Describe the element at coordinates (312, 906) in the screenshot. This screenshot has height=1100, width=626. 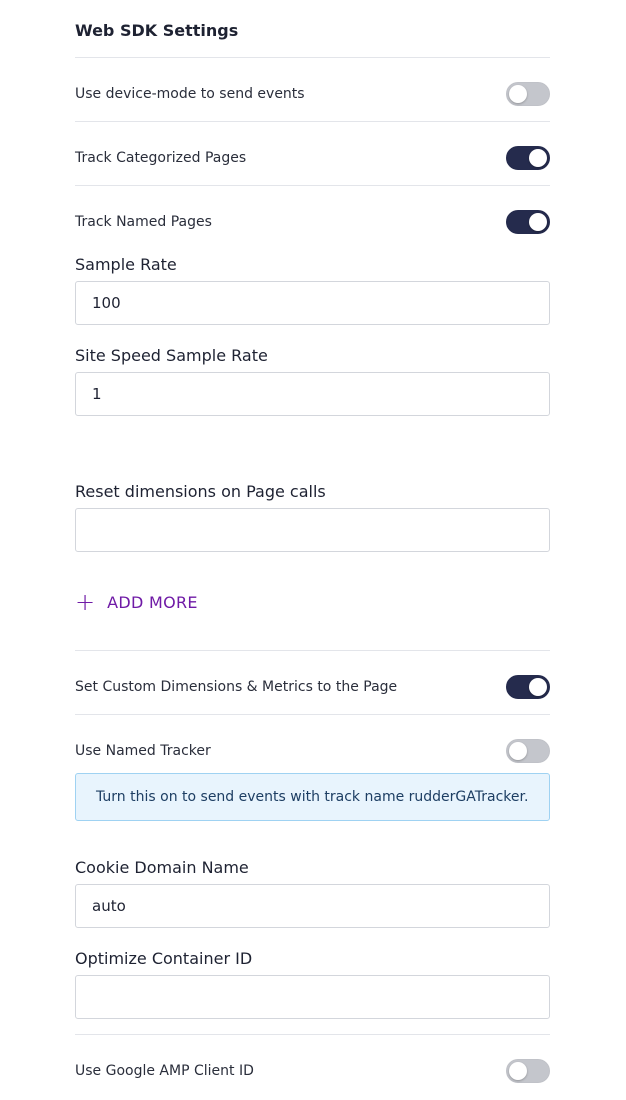
I see `cookie-domain-input` at that location.